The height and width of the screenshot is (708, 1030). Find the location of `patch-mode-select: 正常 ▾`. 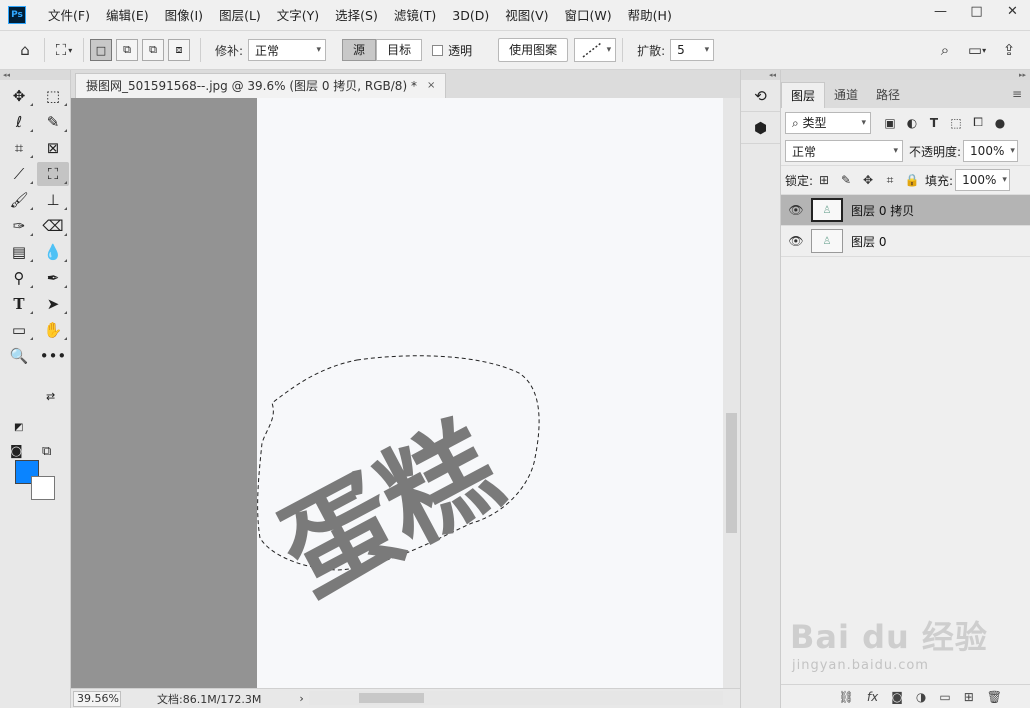

patch-mode-select: 正常 ▾ is located at coordinates (287, 50).